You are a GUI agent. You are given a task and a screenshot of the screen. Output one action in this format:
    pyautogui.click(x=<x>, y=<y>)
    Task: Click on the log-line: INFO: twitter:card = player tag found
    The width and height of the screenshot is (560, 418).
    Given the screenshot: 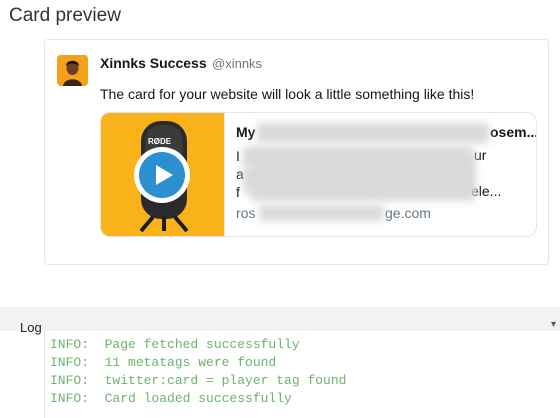 What is the action you would take?
    pyautogui.click(x=198, y=380)
    